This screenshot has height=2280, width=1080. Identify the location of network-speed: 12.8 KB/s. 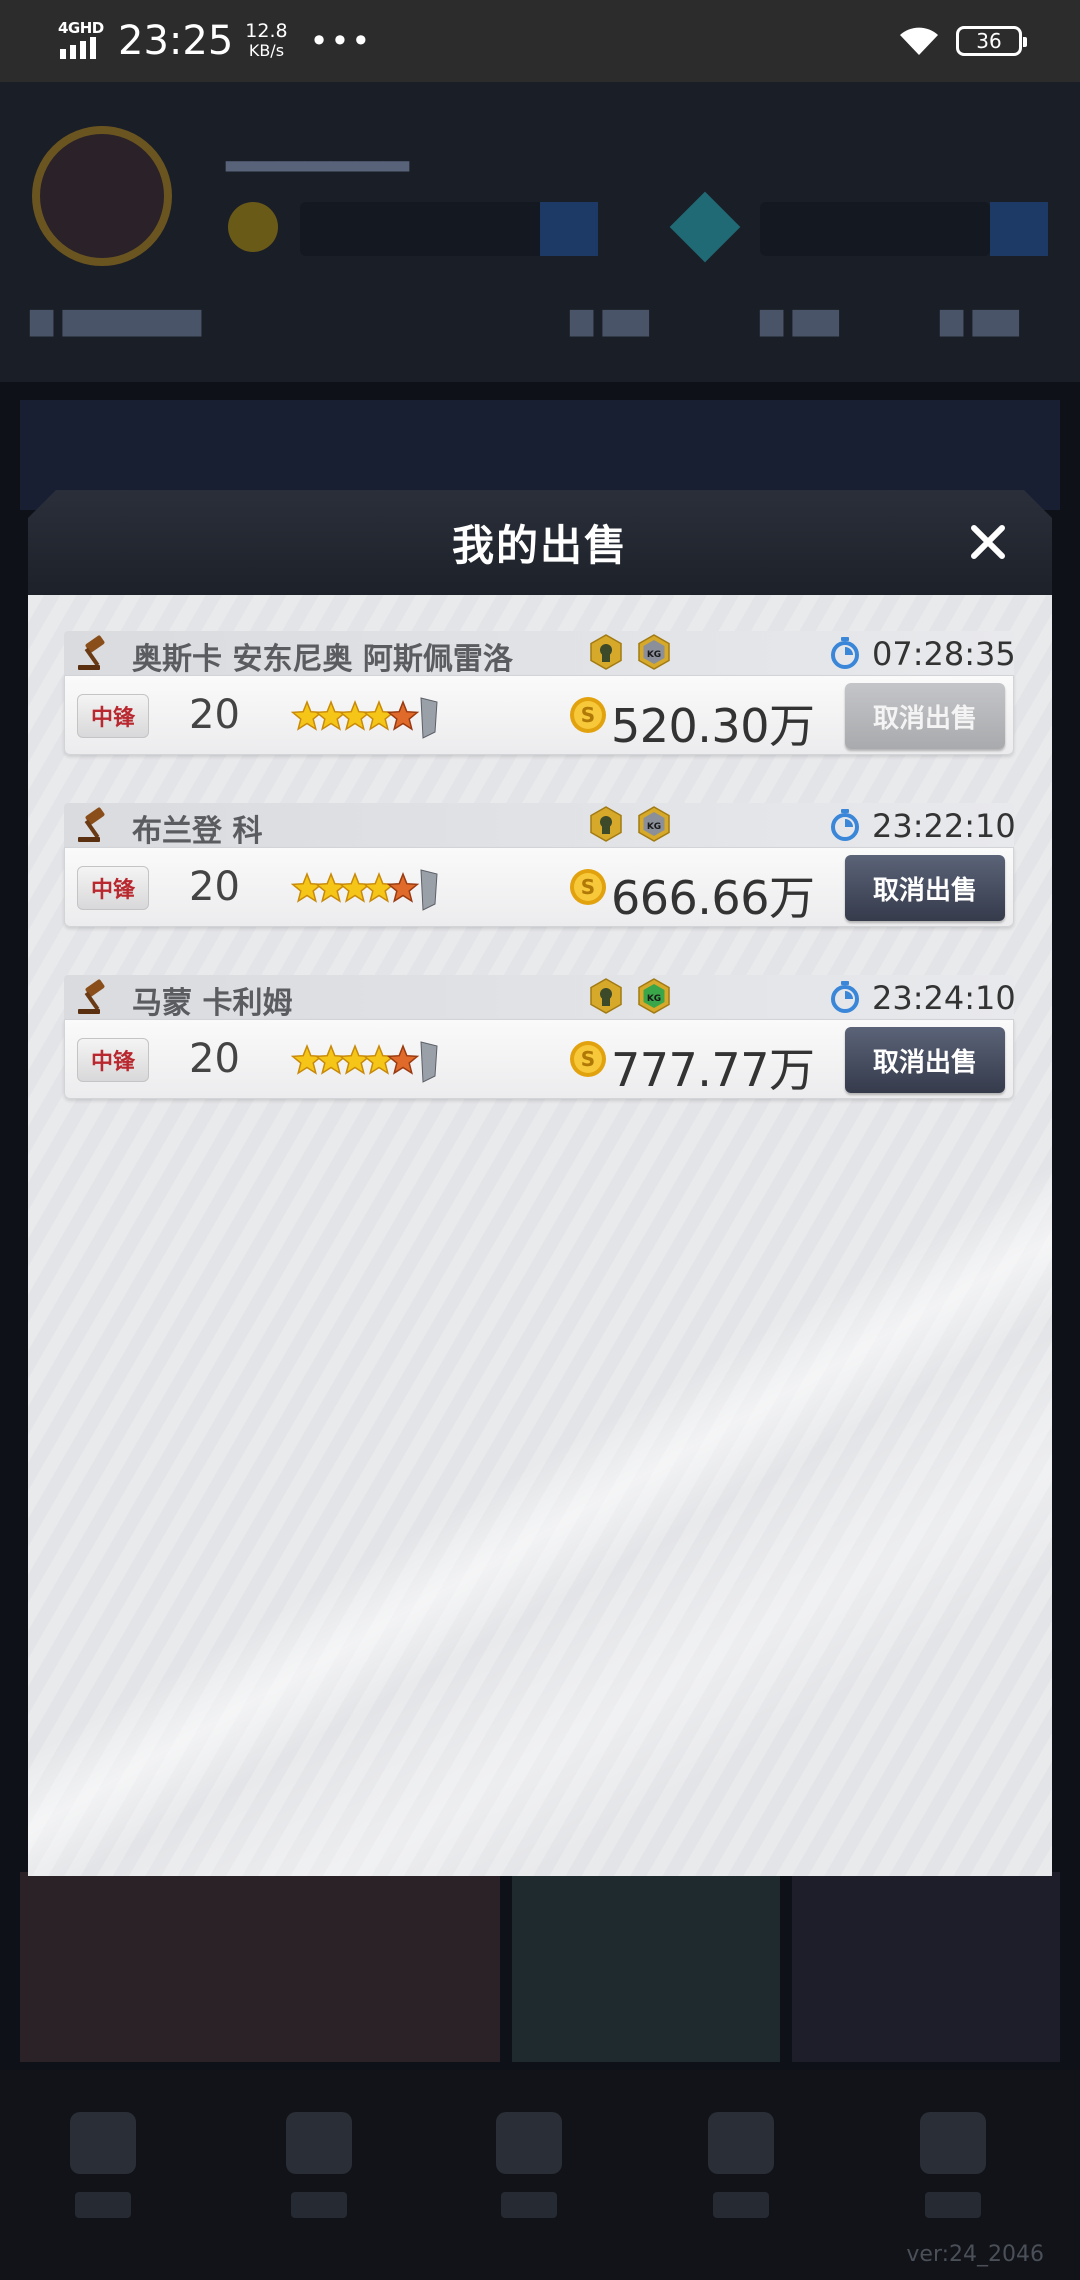
(266, 40).